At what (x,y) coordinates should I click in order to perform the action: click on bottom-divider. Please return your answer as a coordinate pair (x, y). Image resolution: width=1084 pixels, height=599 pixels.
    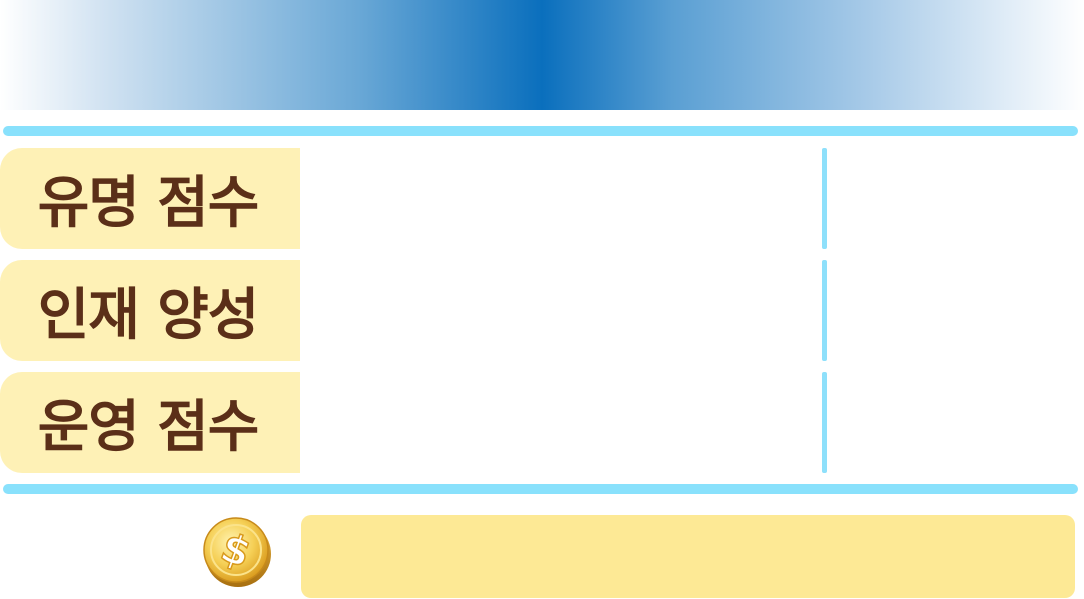
    Looking at the image, I should click on (540, 489).